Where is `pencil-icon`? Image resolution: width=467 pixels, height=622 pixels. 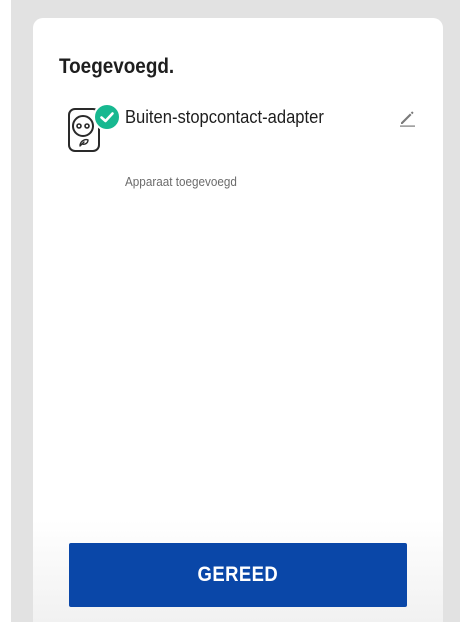
pencil-icon is located at coordinates (407, 118).